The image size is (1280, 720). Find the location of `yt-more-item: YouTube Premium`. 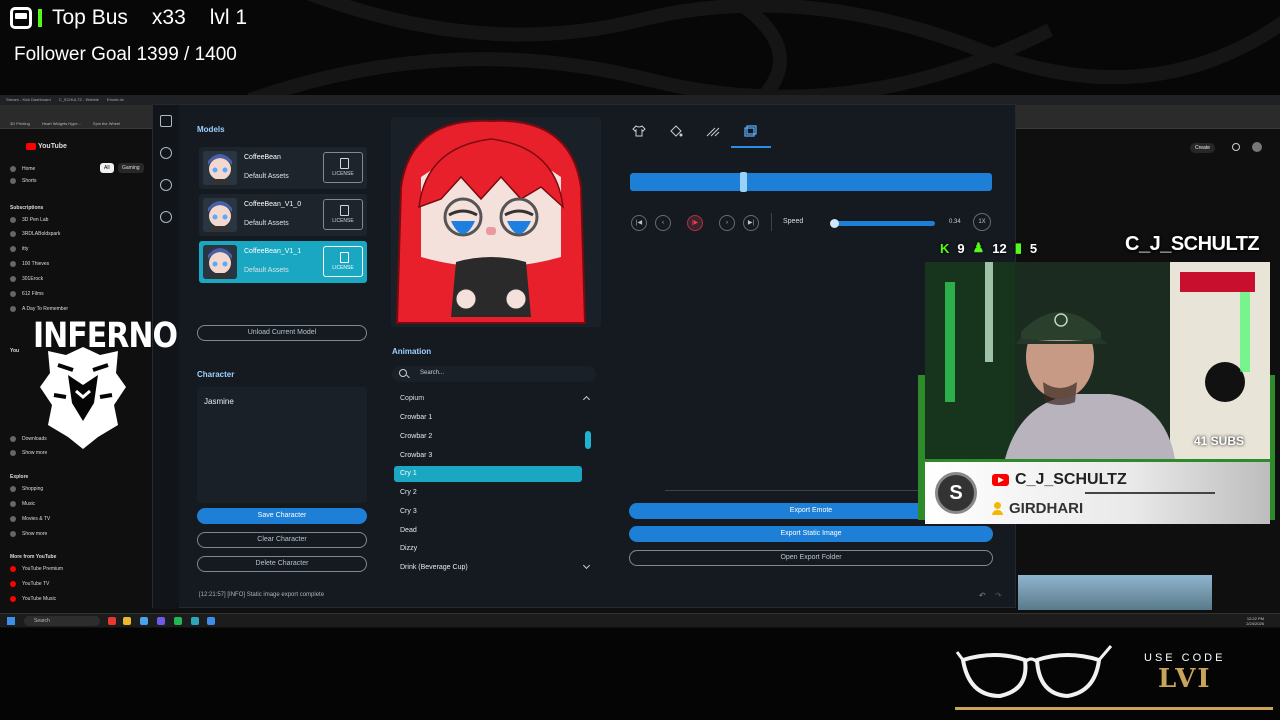

yt-more-item: YouTube Premium is located at coordinates (36, 569).